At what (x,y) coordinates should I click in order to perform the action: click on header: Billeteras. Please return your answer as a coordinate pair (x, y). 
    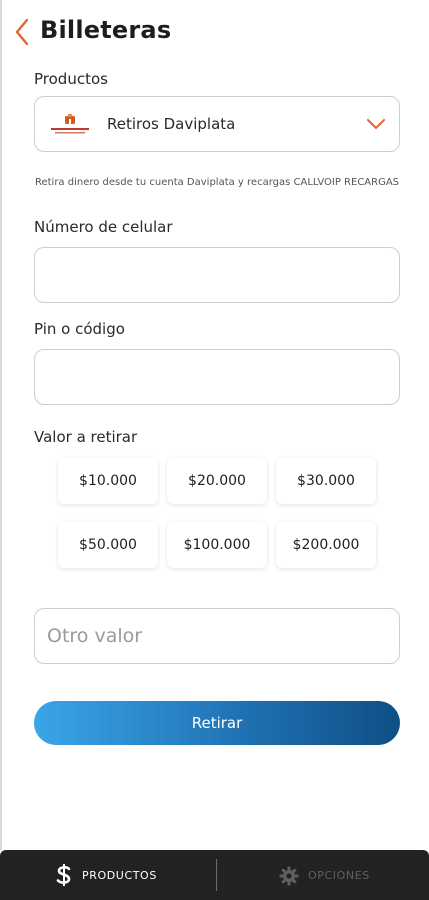
    Looking at the image, I should click on (214, 32).